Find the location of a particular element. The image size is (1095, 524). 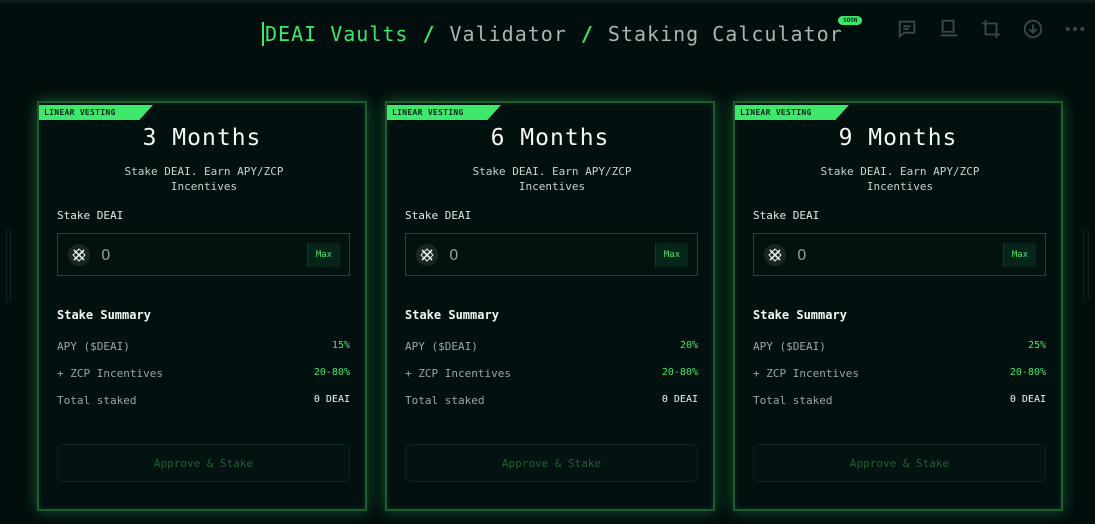

nav-deai-vaults: DEAI Vaults is located at coordinates (335, 34).